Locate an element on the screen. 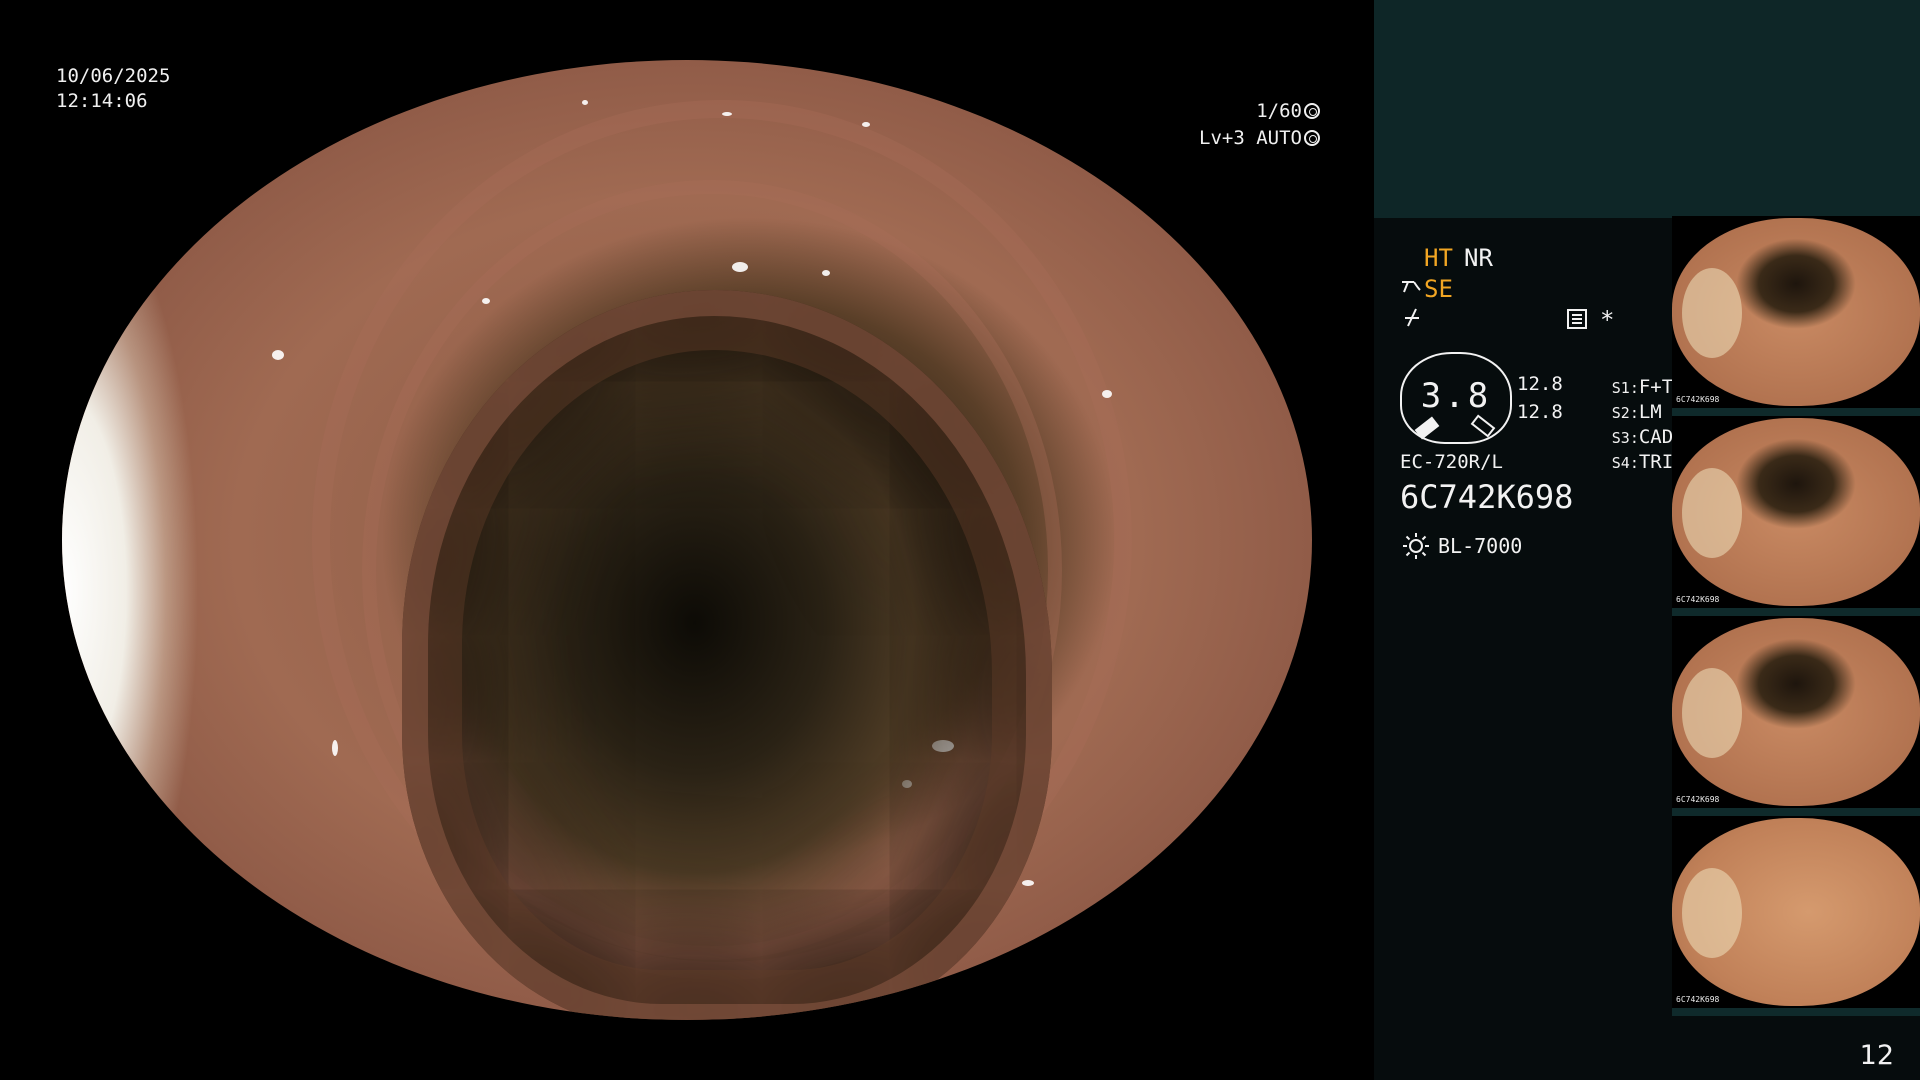  gauge-marker-left is located at coordinates (1427, 428).